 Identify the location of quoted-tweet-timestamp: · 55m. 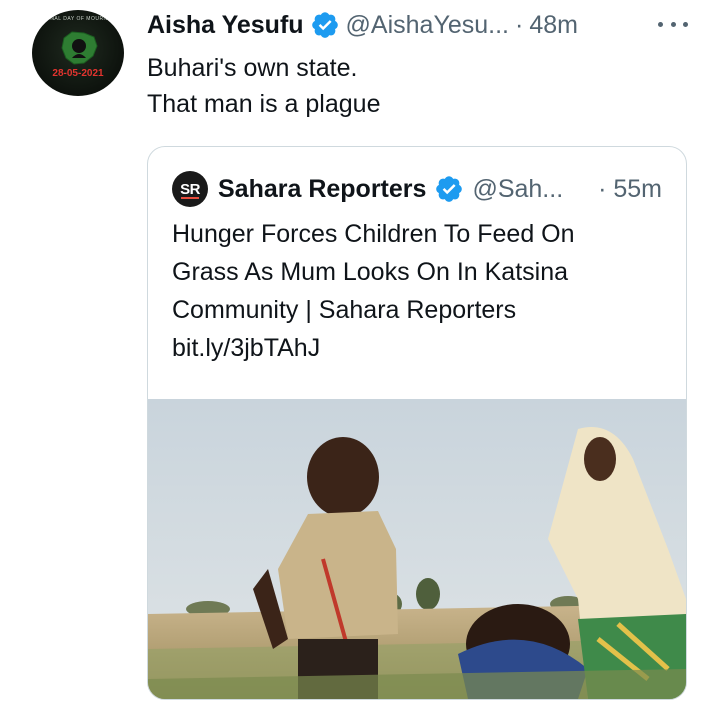
(632, 189).